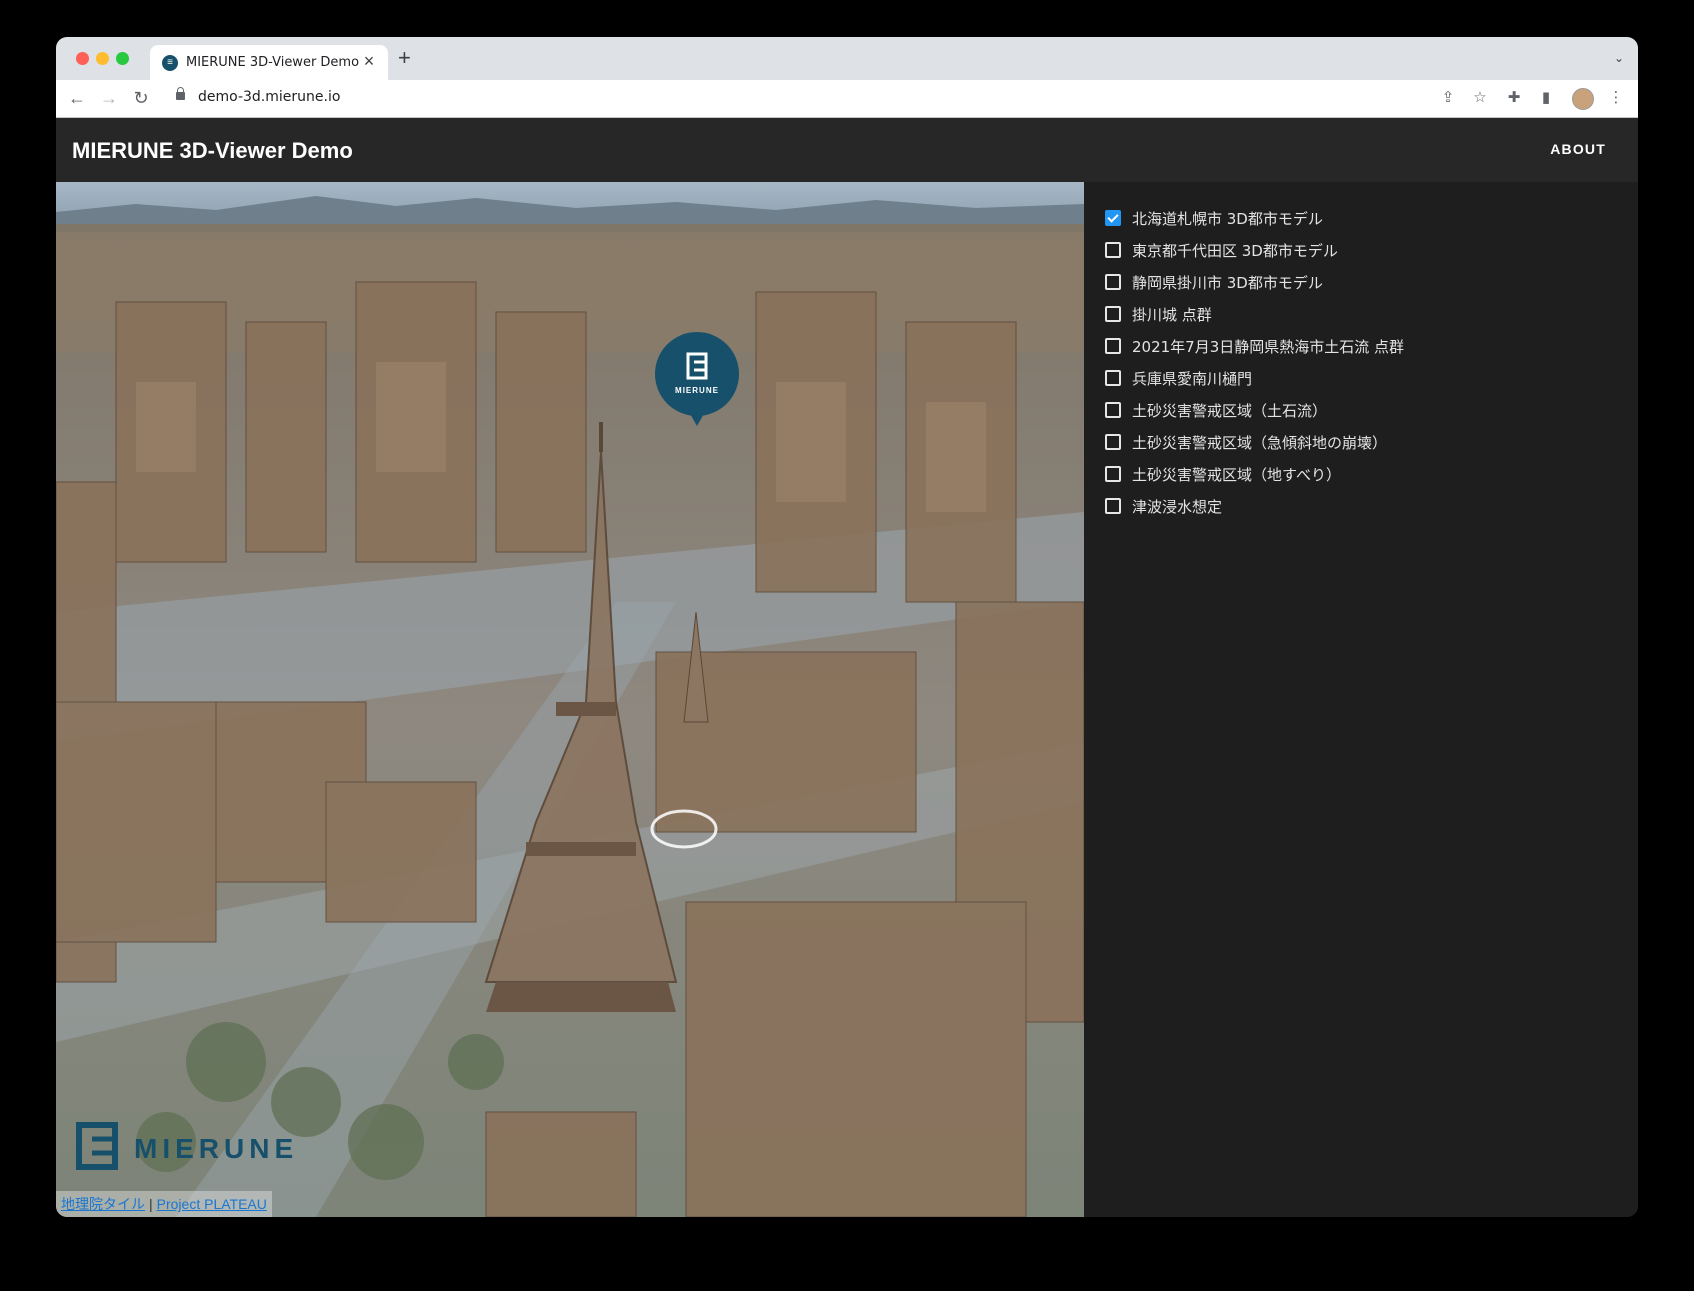 Image resolution: width=1694 pixels, height=1291 pixels. What do you see at coordinates (180, 93) in the screenshot?
I see `lock-icon` at bounding box center [180, 93].